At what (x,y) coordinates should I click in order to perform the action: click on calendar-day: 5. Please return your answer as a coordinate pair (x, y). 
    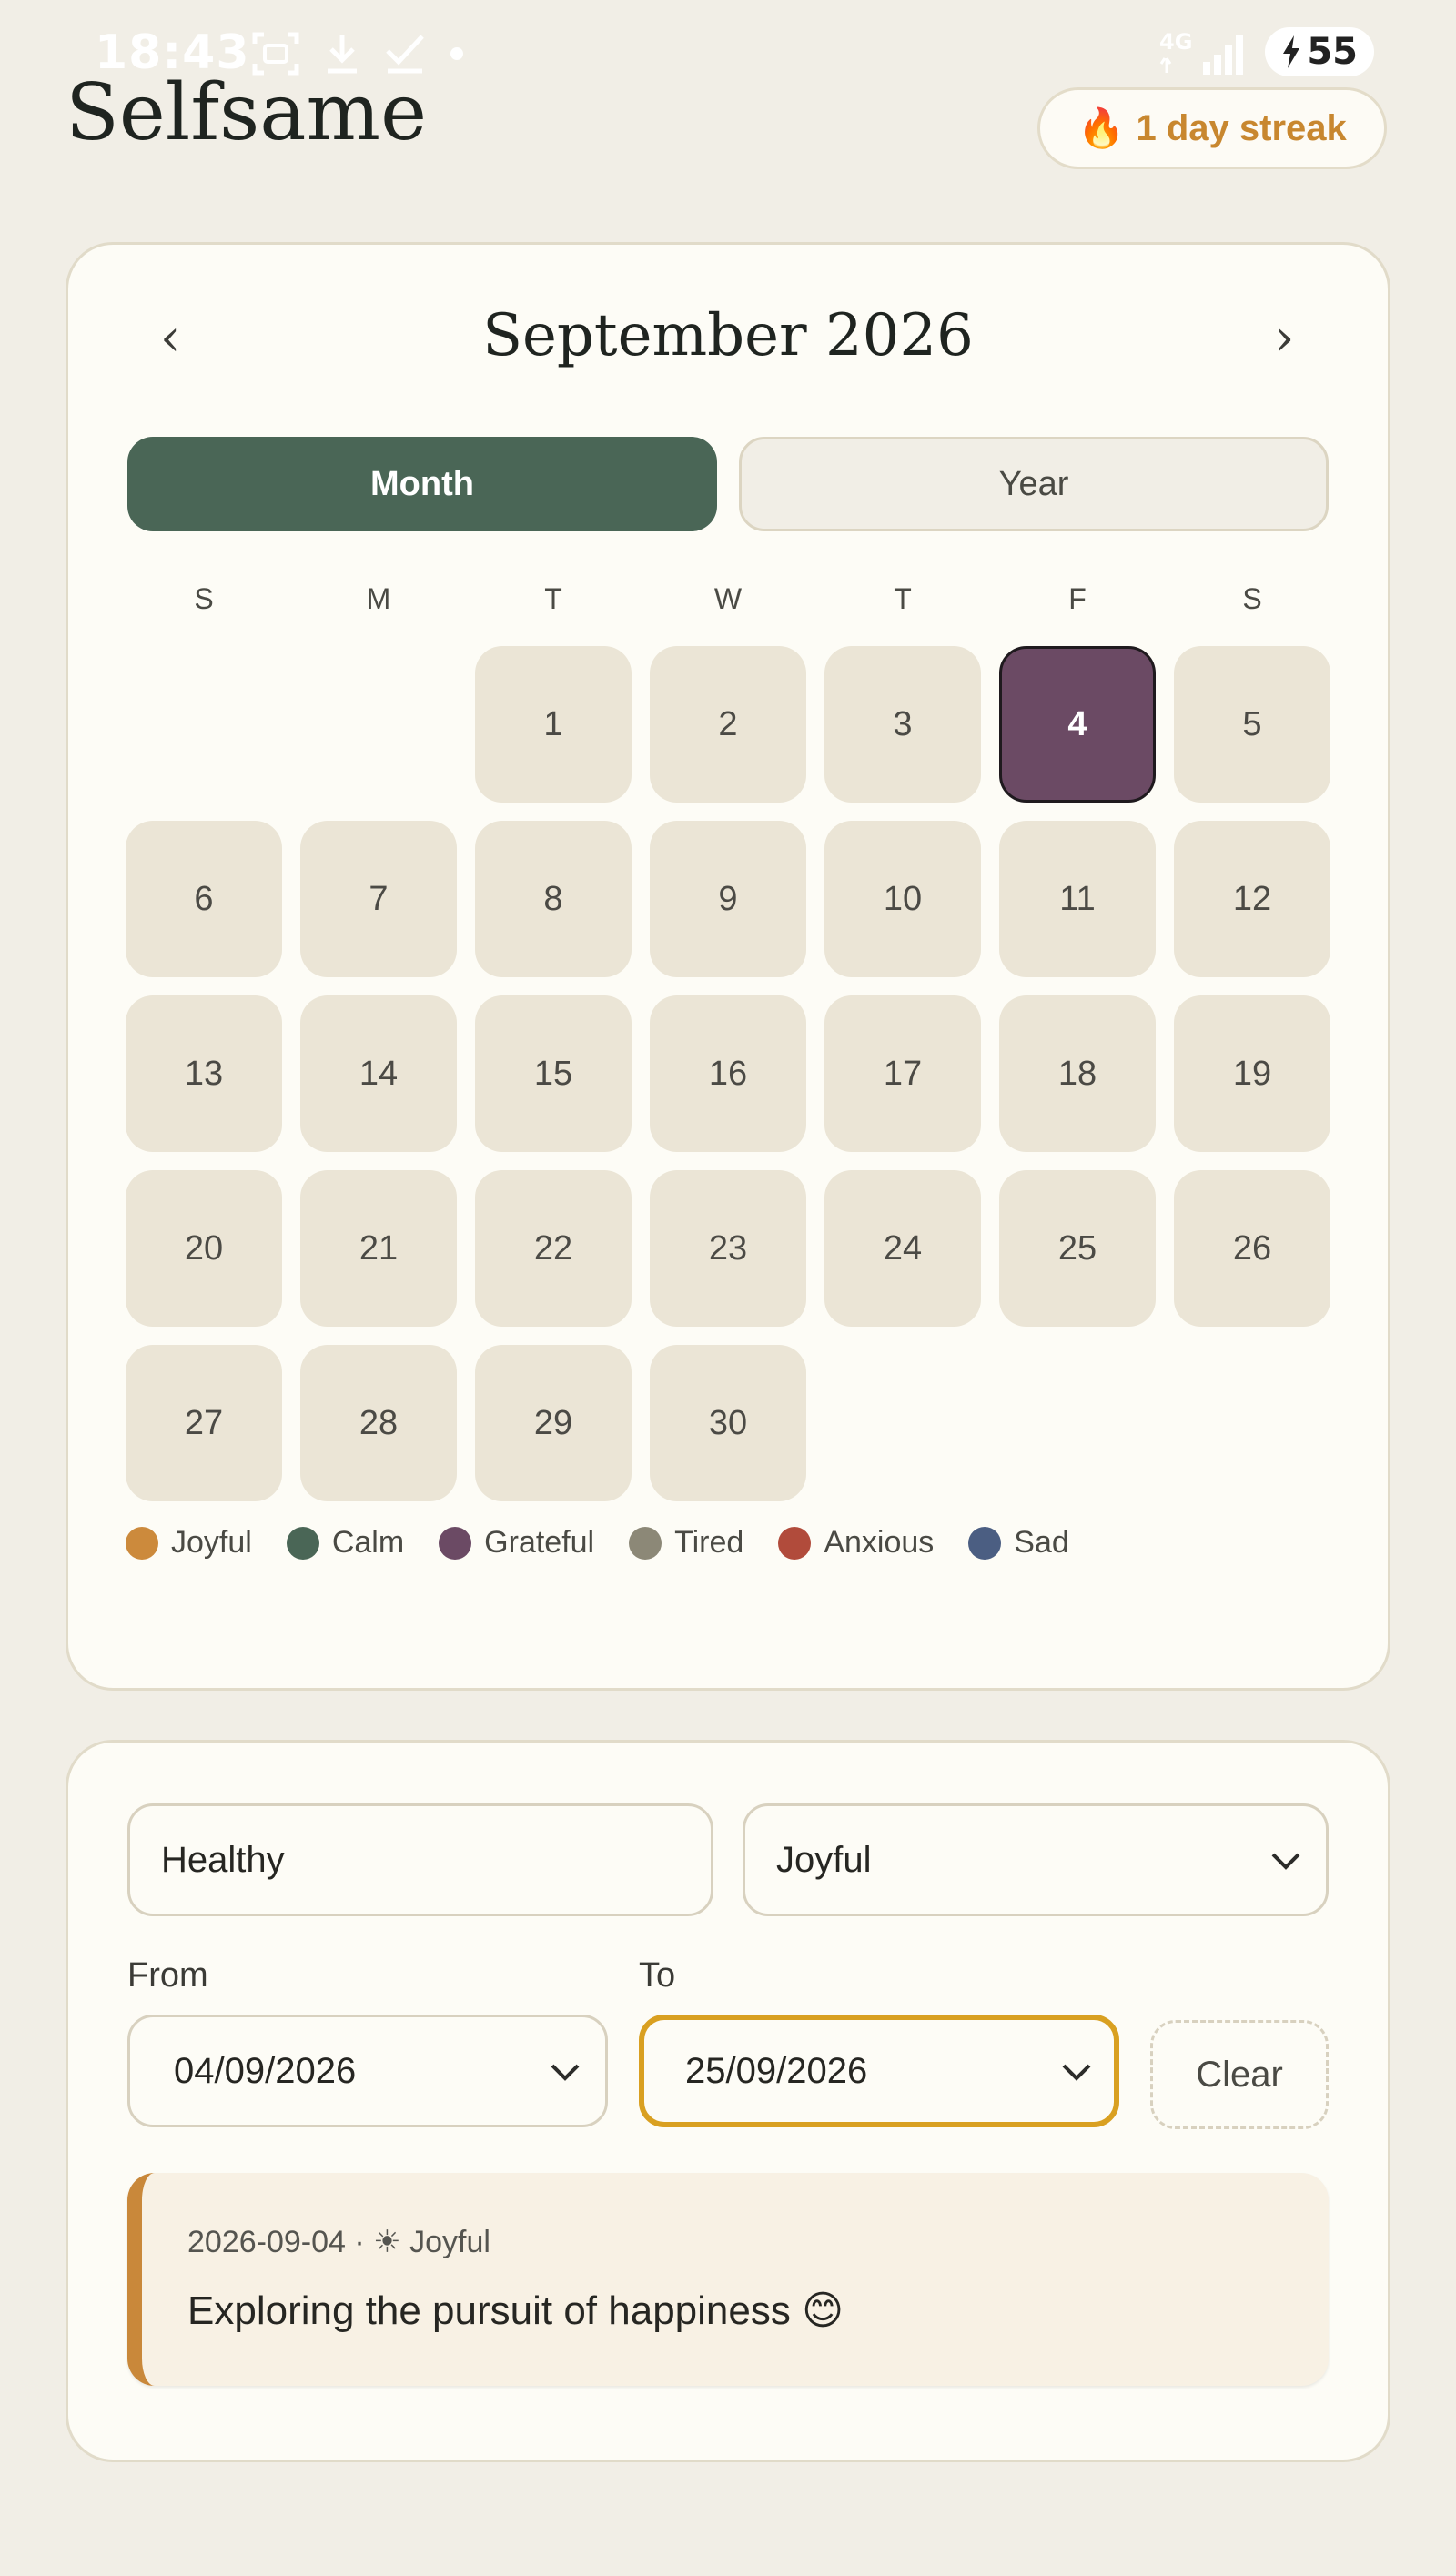
    Looking at the image, I should click on (1252, 725).